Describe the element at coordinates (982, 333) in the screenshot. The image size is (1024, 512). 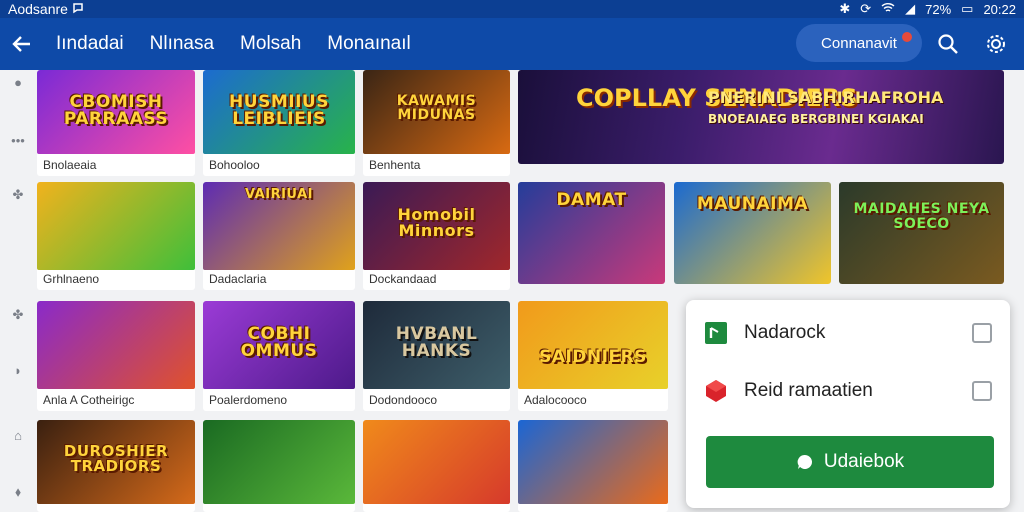
I see `popup-option-1-checkbox` at that location.